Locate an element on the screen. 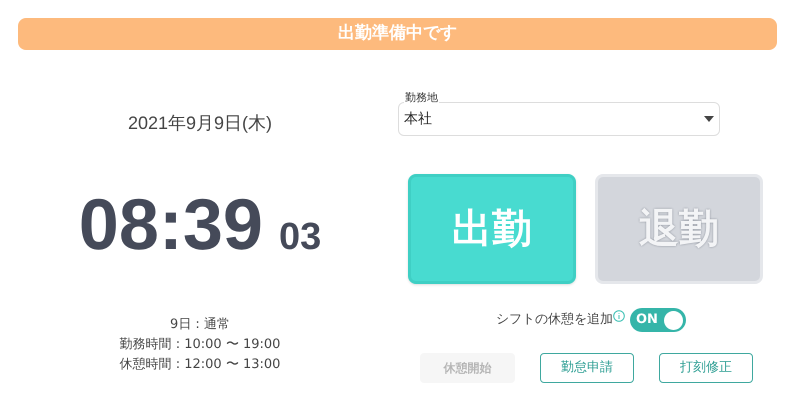 The image size is (795, 400). punch-button: 出勤 is located at coordinates (492, 229).